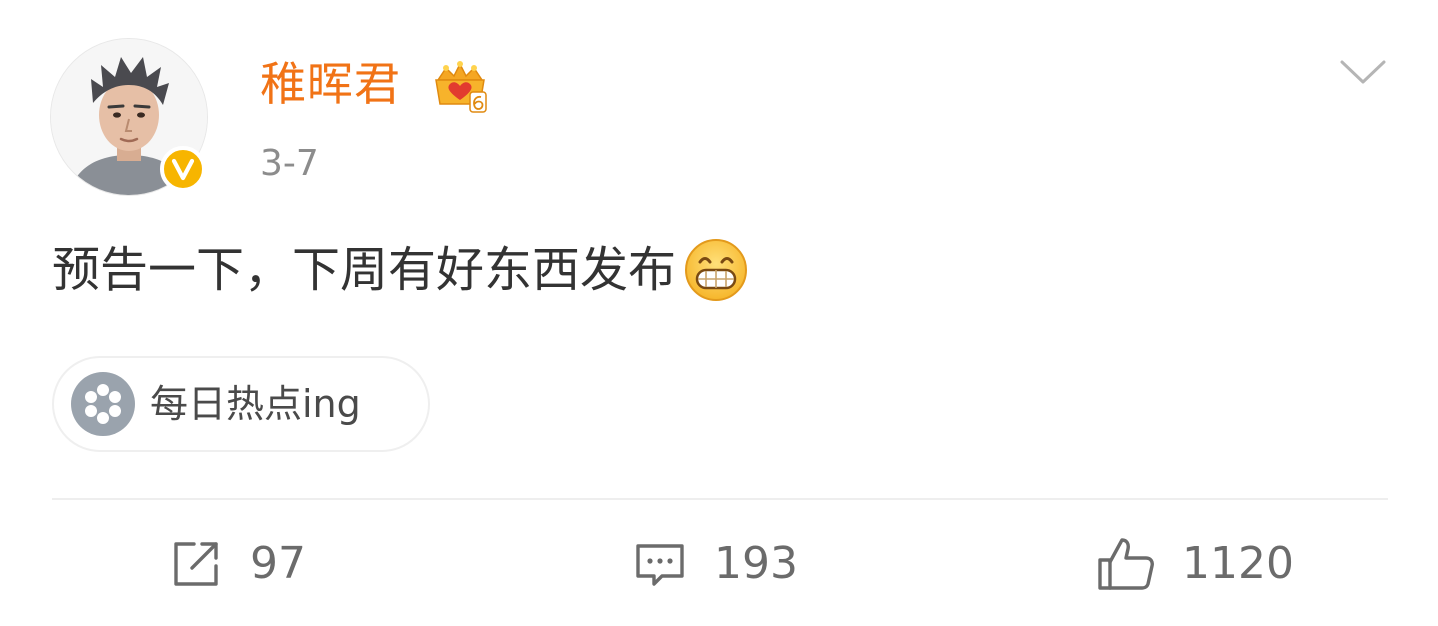 Image resolution: width=1438 pixels, height=626 pixels. Describe the element at coordinates (255, 404) in the screenshot. I see `topic-label: 每日热点ing` at that location.